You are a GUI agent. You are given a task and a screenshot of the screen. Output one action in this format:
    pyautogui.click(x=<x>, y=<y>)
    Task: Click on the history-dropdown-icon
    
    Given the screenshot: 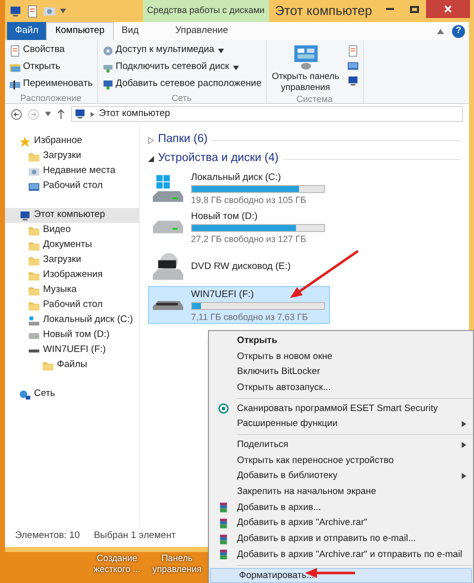 What is the action you would take?
    pyautogui.click(x=48, y=114)
    